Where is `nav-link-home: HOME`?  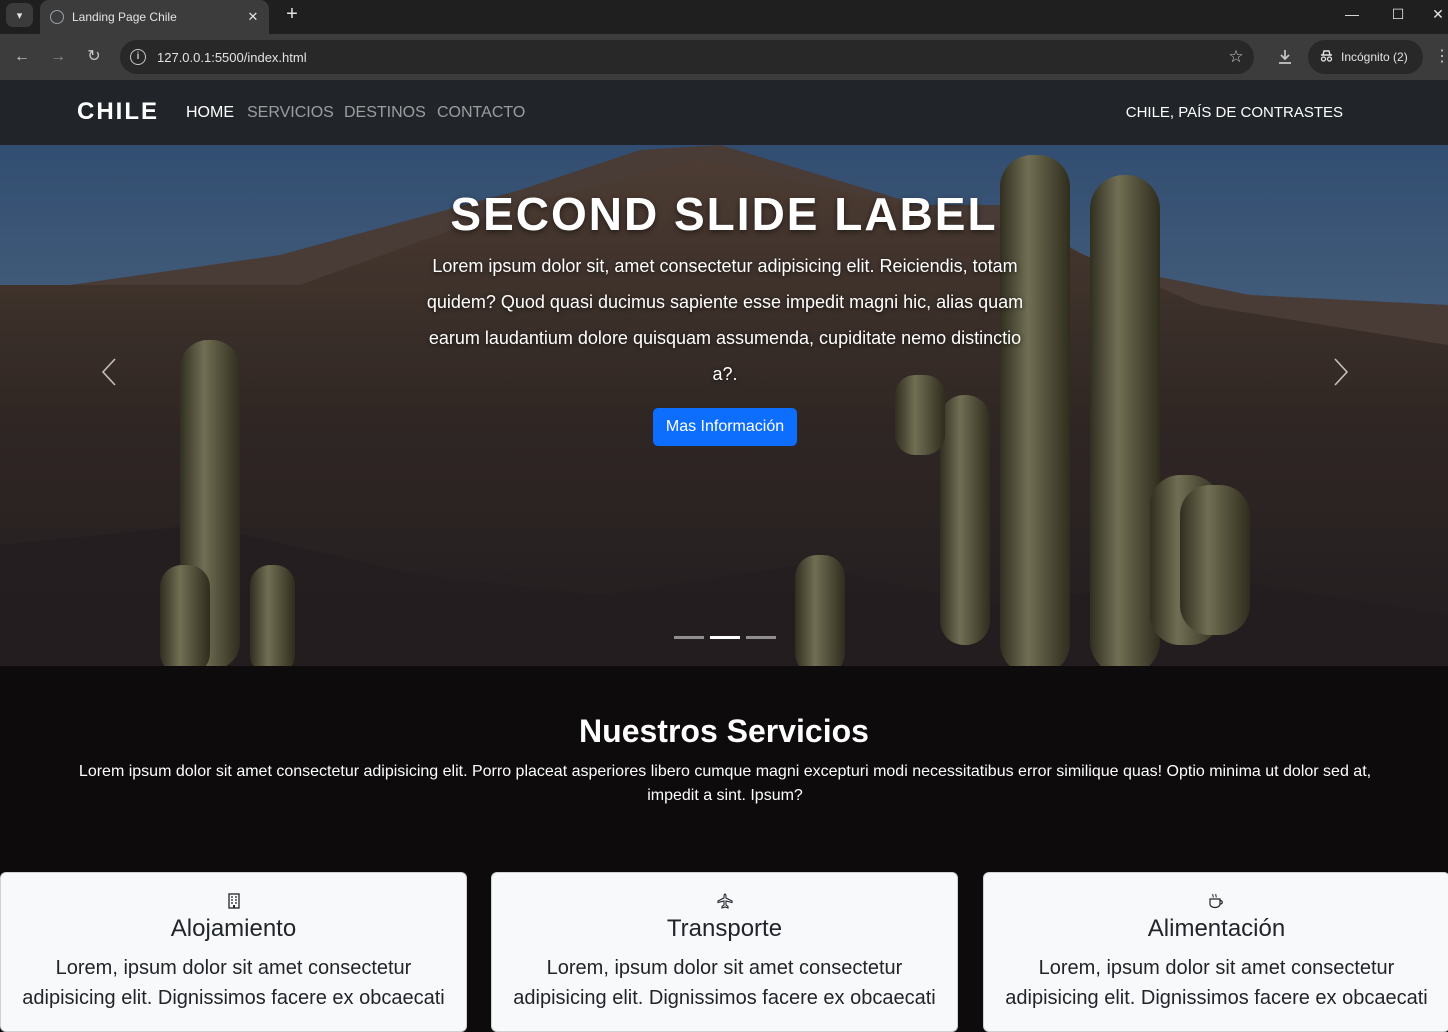 nav-link-home: HOME is located at coordinates (210, 113).